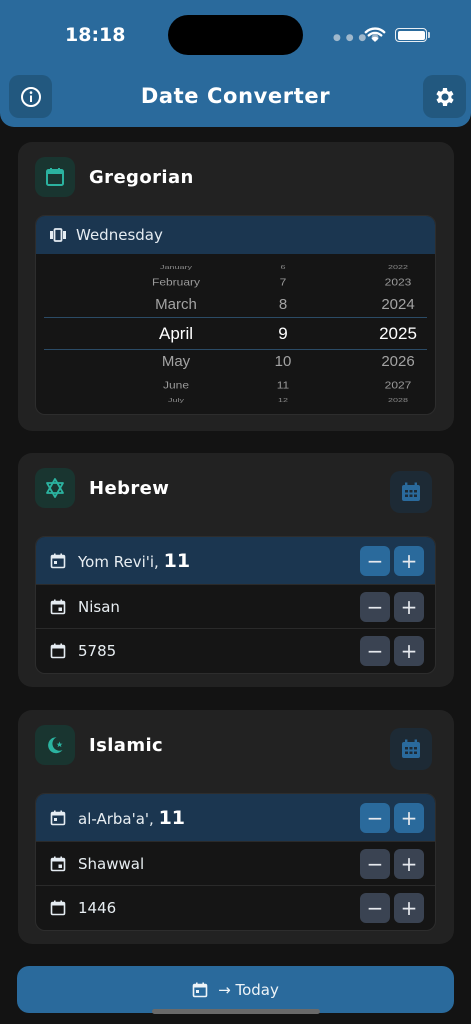 The width and height of the screenshot is (471, 1024). I want to click on hebrew-day-name: Yom Revi'i,, so click(118, 561).